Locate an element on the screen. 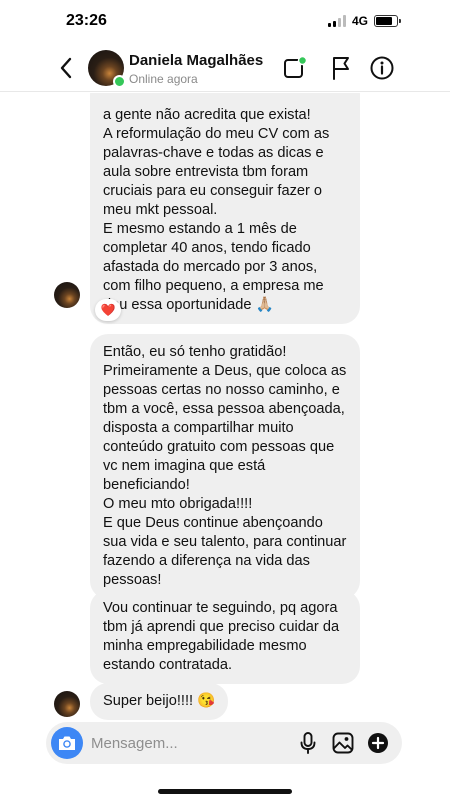  chat-header: Daniela Magalhães Online agora is located at coordinates (225, 68).